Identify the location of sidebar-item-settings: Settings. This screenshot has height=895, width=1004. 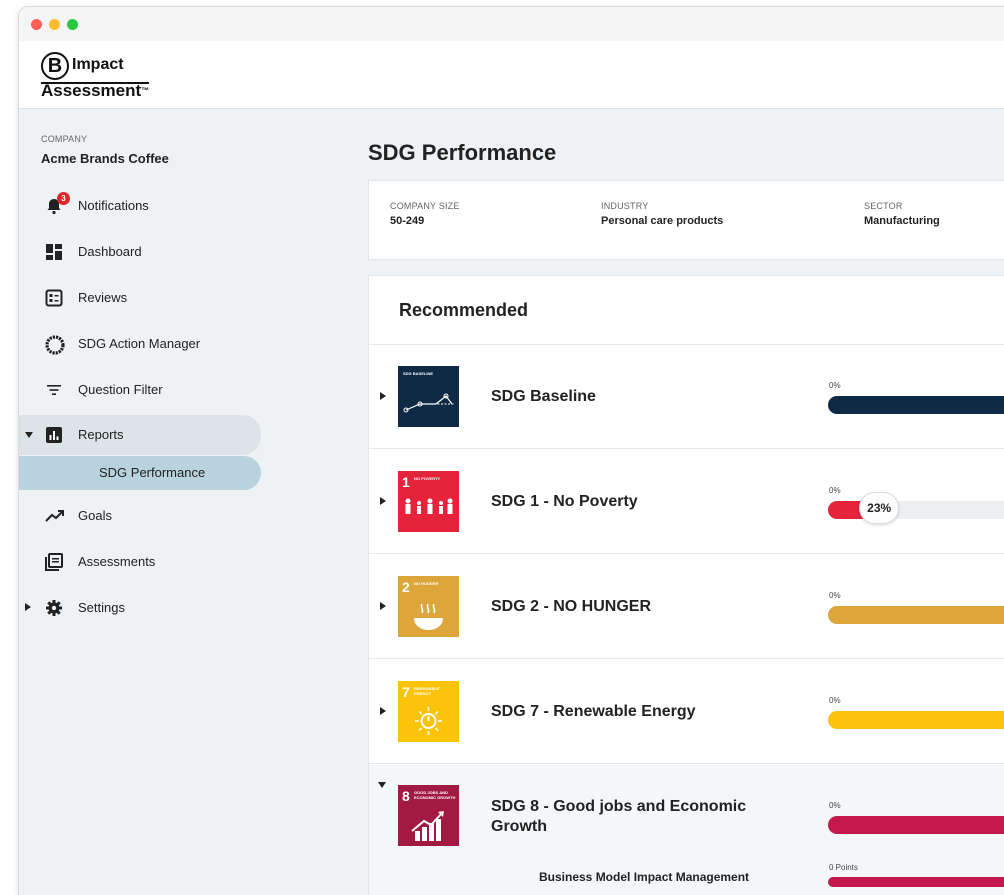
(140, 608).